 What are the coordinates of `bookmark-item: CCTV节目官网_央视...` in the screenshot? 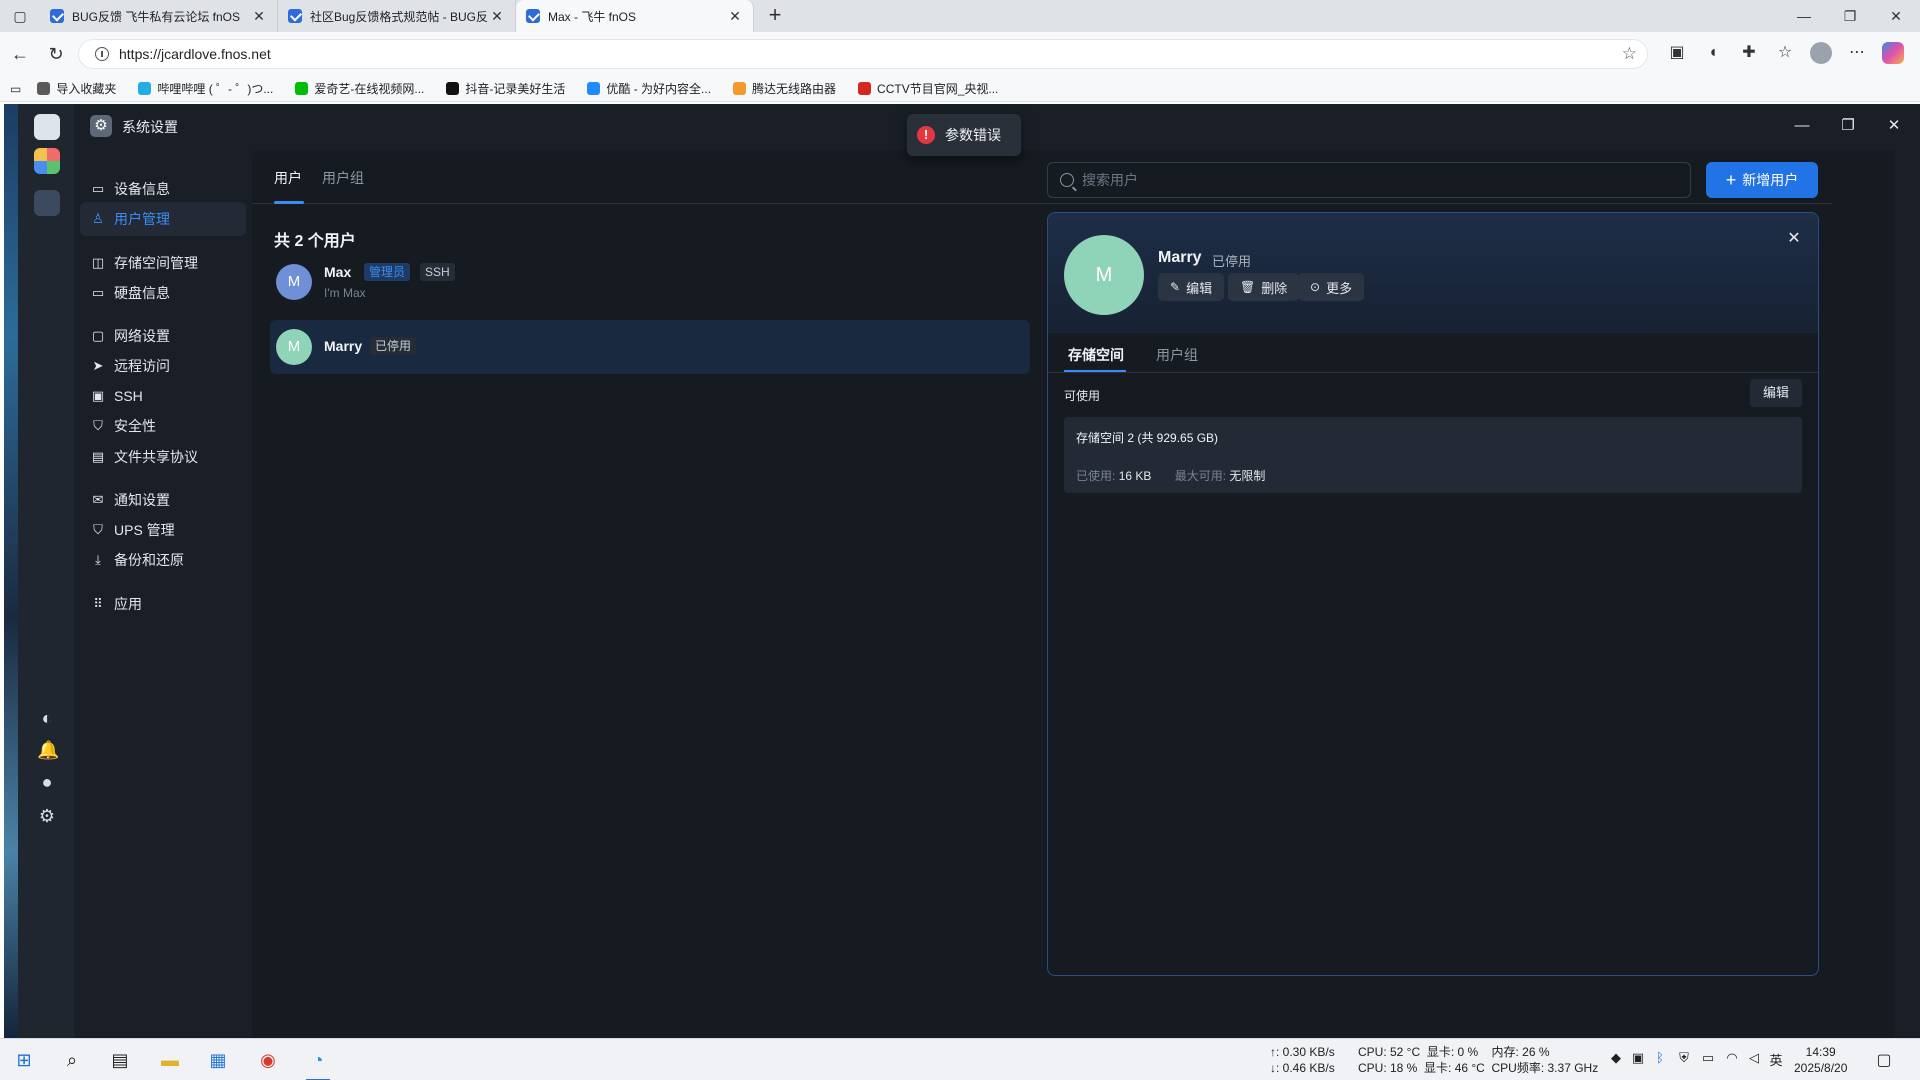 It's located at (928, 88).